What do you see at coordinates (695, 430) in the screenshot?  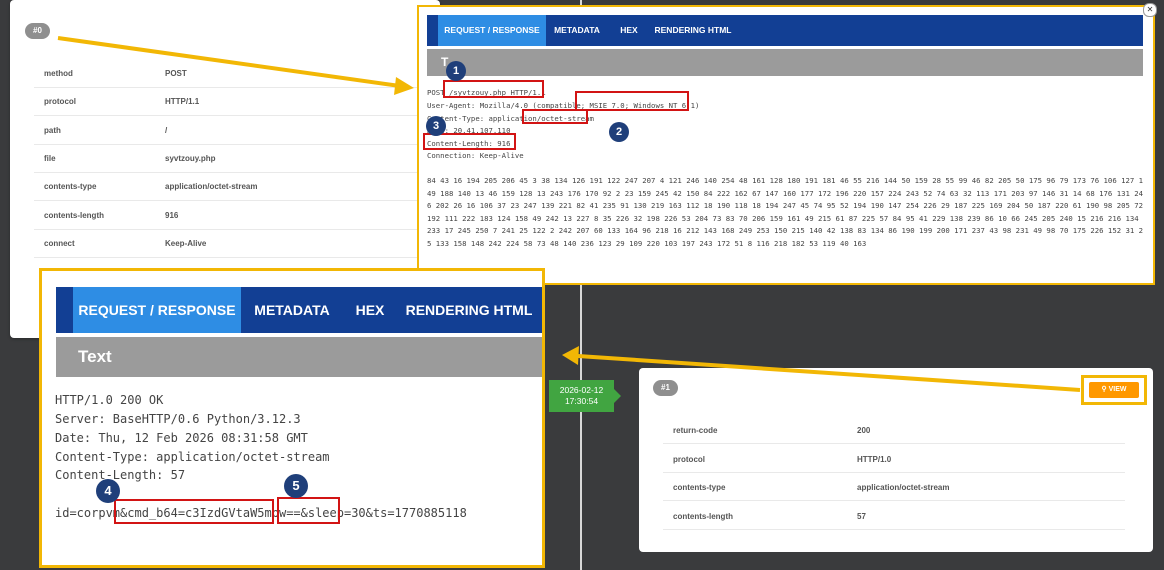 I see `field-key: return-code` at bounding box center [695, 430].